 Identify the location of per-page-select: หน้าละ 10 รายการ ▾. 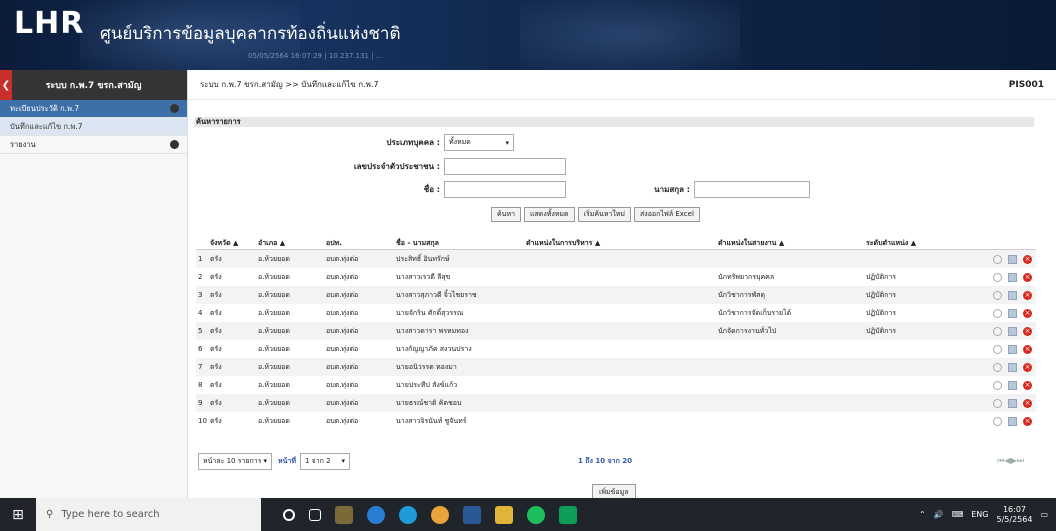
(235, 461).